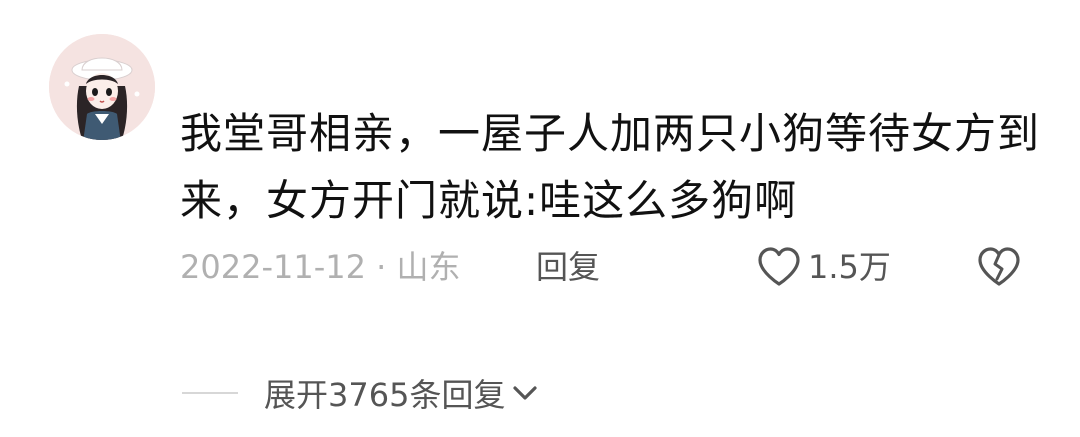 The height and width of the screenshot is (437, 1080). Describe the element at coordinates (779, 266) in the screenshot. I see `heart-outline-icon` at that location.